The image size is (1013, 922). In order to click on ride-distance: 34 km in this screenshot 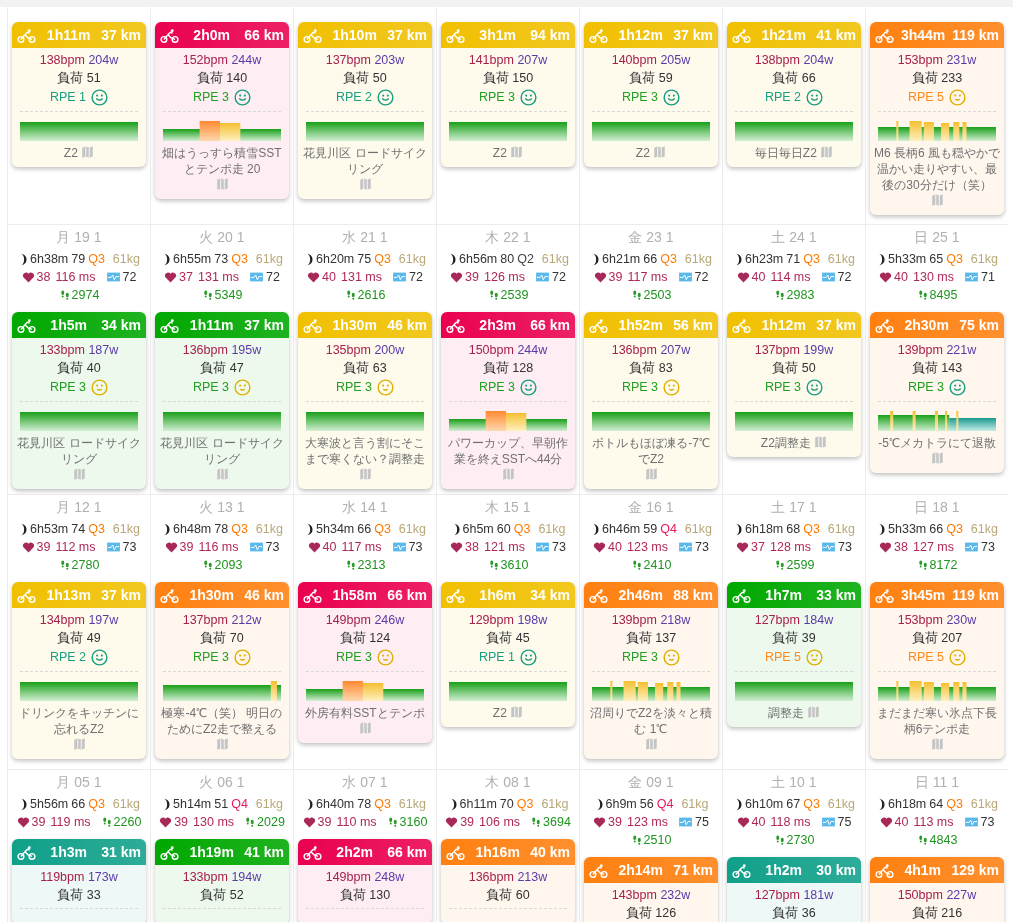, I will do `click(121, 325)`.